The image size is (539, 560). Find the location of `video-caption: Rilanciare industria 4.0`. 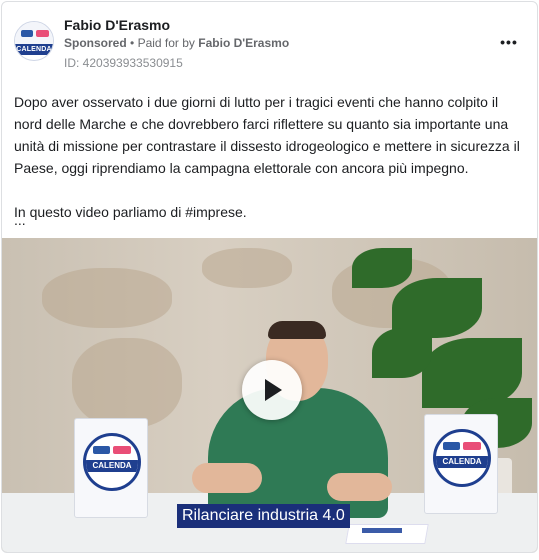

video-caption: Rilanciare industria 4.0 is located at coordinates (263, 516).